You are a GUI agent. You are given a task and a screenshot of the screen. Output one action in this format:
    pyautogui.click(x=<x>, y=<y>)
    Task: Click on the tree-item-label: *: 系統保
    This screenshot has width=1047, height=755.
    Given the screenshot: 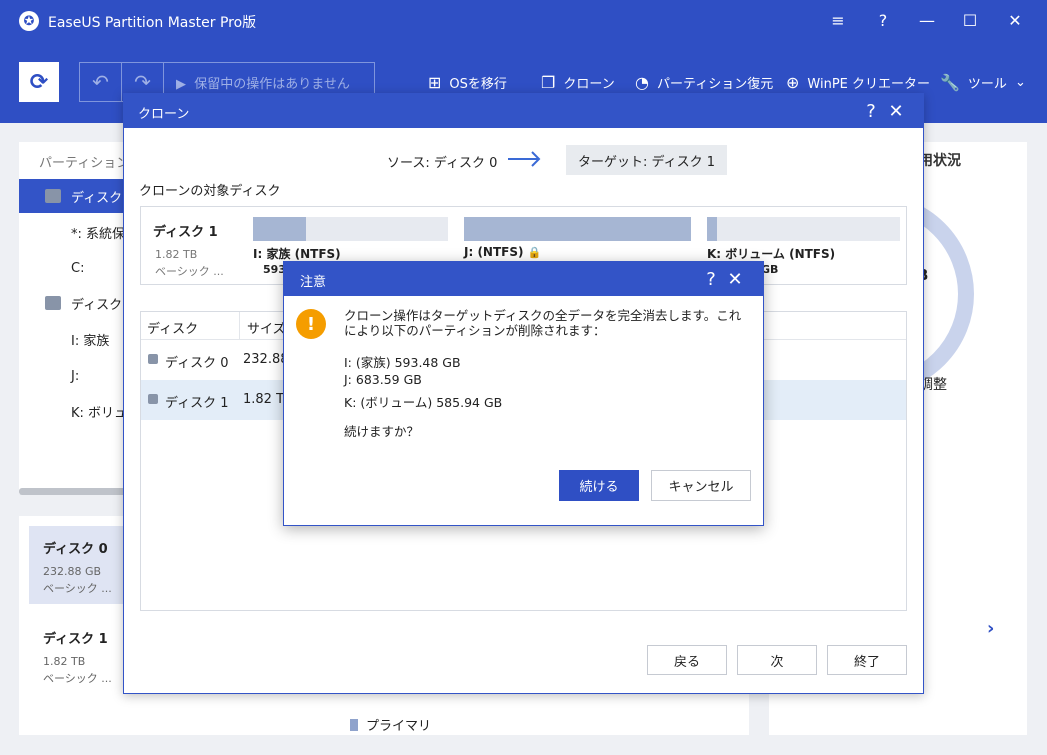 What is the action you would take?
    pyautogui.click(x=98, y=234)
    